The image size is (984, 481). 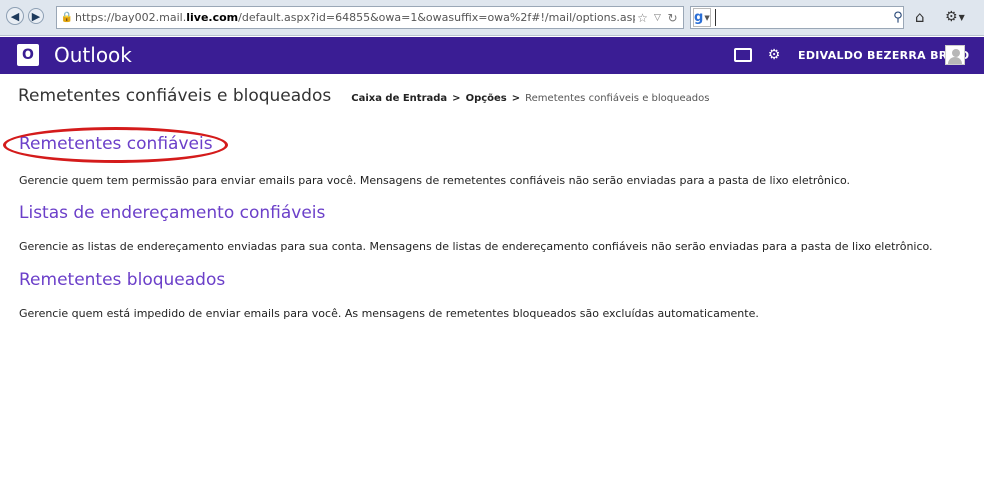 I want to click on search-input, so click(x=803, y=17).